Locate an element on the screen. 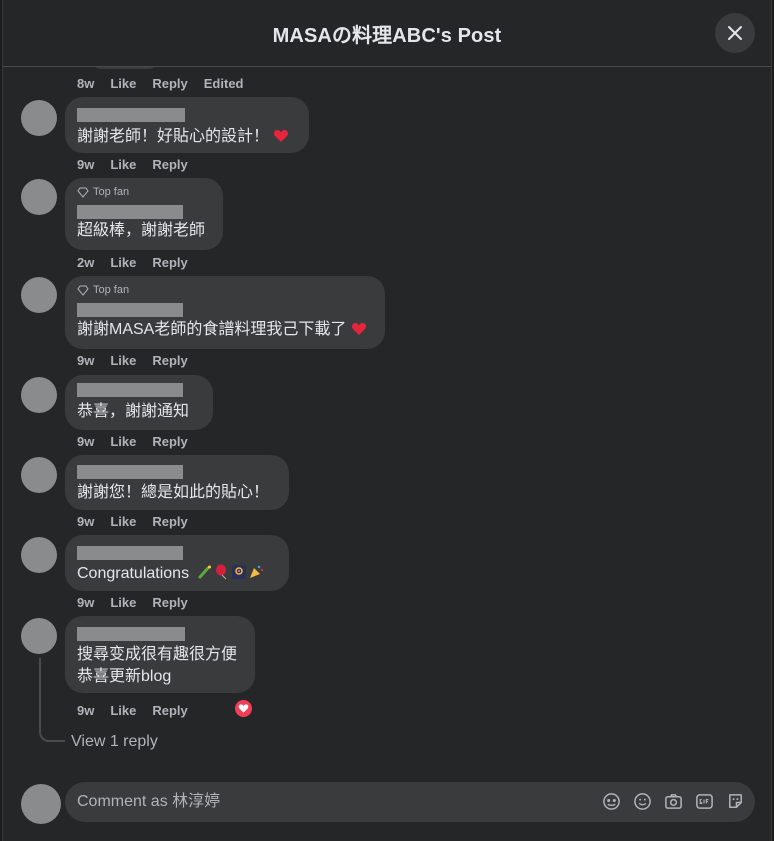  close-icon is located at coordinates (735, 33).